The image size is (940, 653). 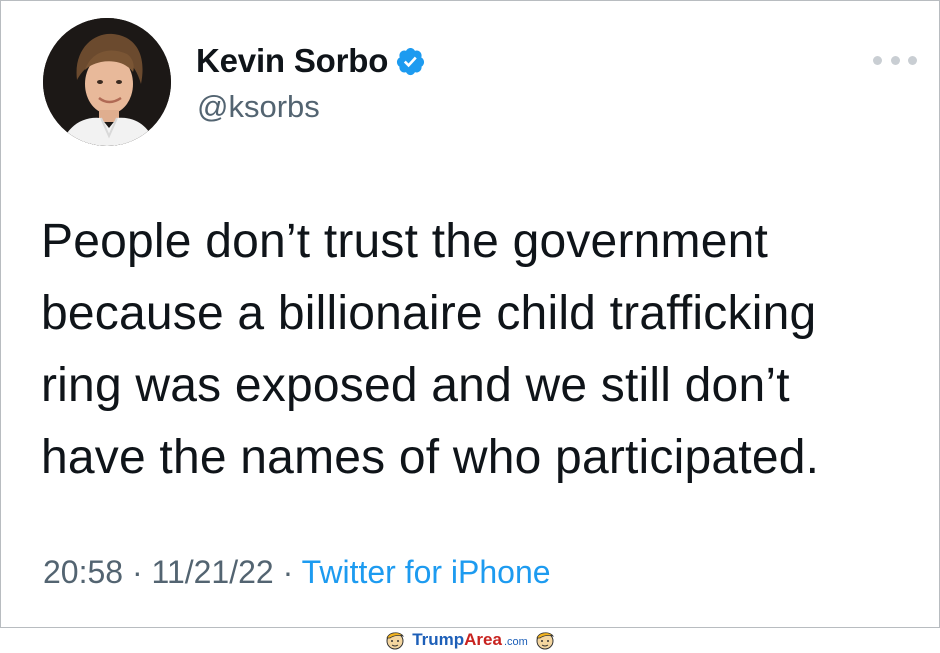 I want to click on tweet-date: 11/21/22, so click(x=213, y=572).